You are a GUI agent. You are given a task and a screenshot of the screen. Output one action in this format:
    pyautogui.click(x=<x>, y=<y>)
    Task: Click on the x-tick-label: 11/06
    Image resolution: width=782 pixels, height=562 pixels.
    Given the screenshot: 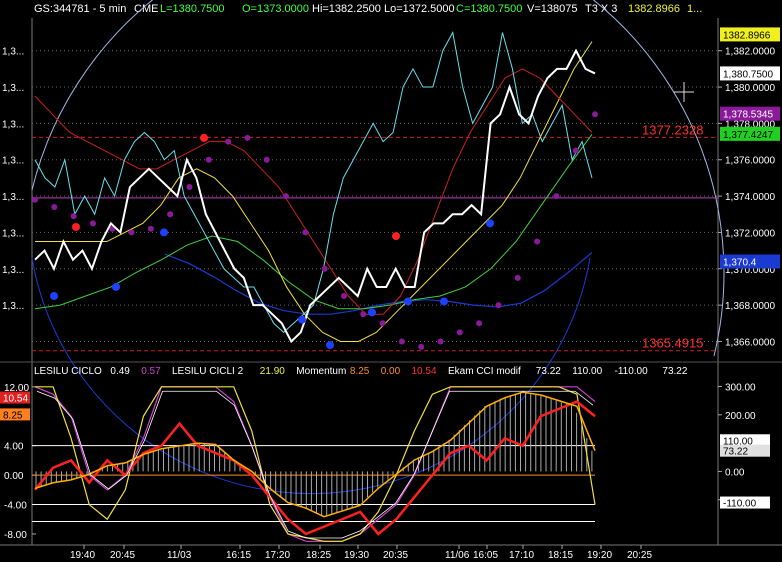 What is the action you would take?
    pyautogui.click(x=457, y=555)
    